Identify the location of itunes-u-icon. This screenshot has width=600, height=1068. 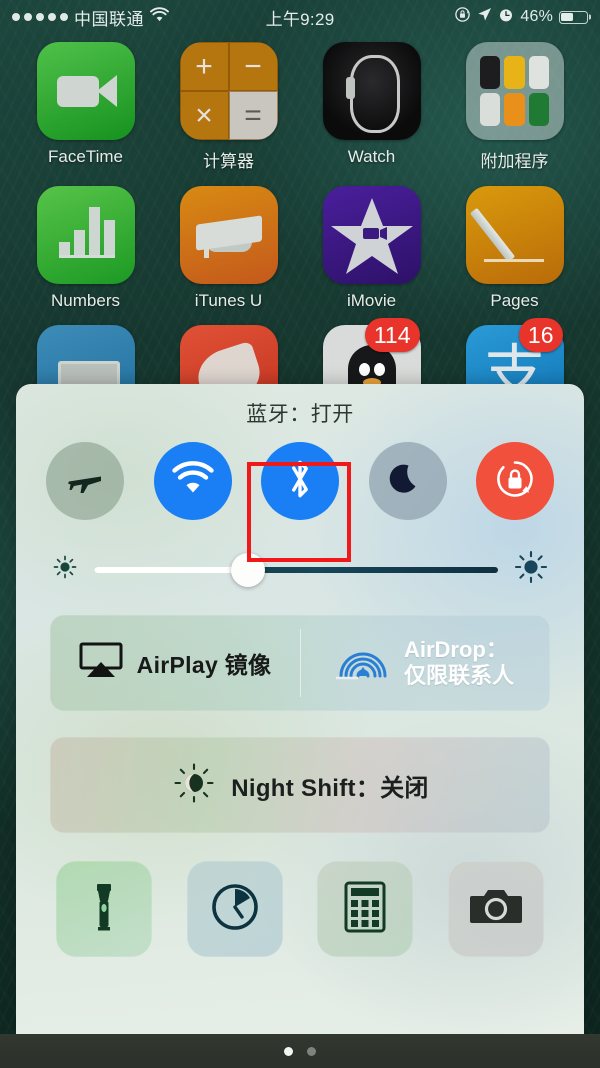
(228, 235).